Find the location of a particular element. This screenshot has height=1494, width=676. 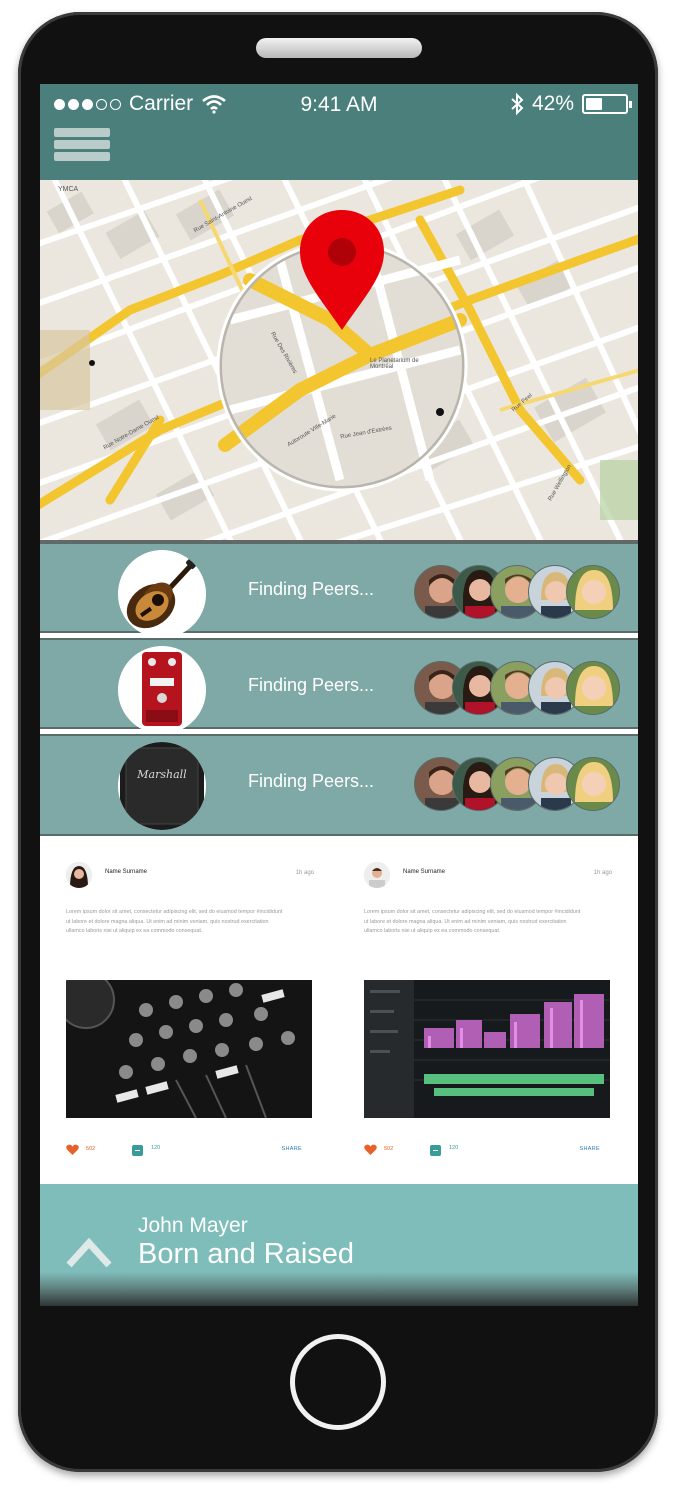

bluetooth-icon is located at coordinates (517, 104).